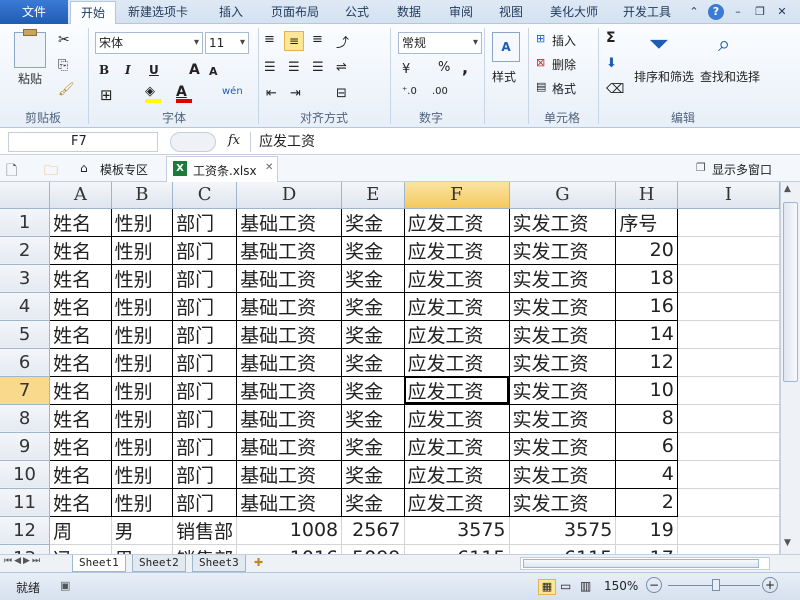  What do you see at coordinates (25, 362) in the screenshot?
I see `row-header: 6` at bounding box center [25, 362].